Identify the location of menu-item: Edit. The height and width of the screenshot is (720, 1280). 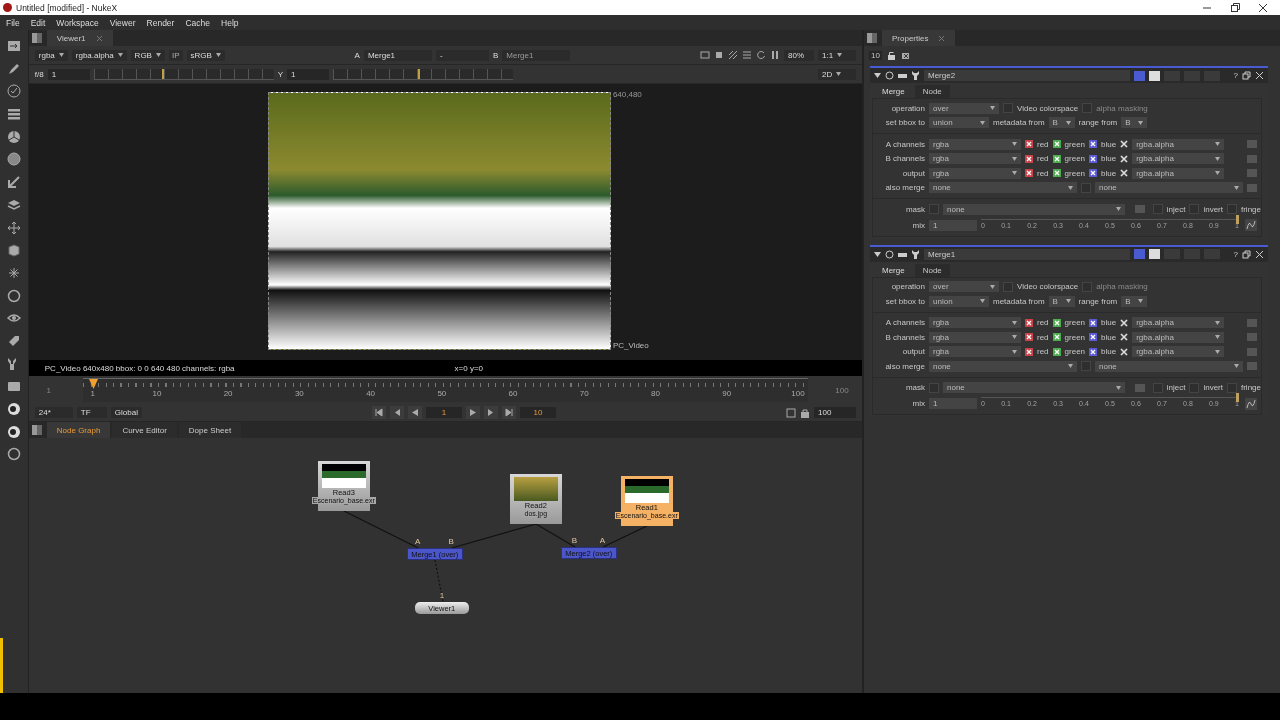
(38, 22).